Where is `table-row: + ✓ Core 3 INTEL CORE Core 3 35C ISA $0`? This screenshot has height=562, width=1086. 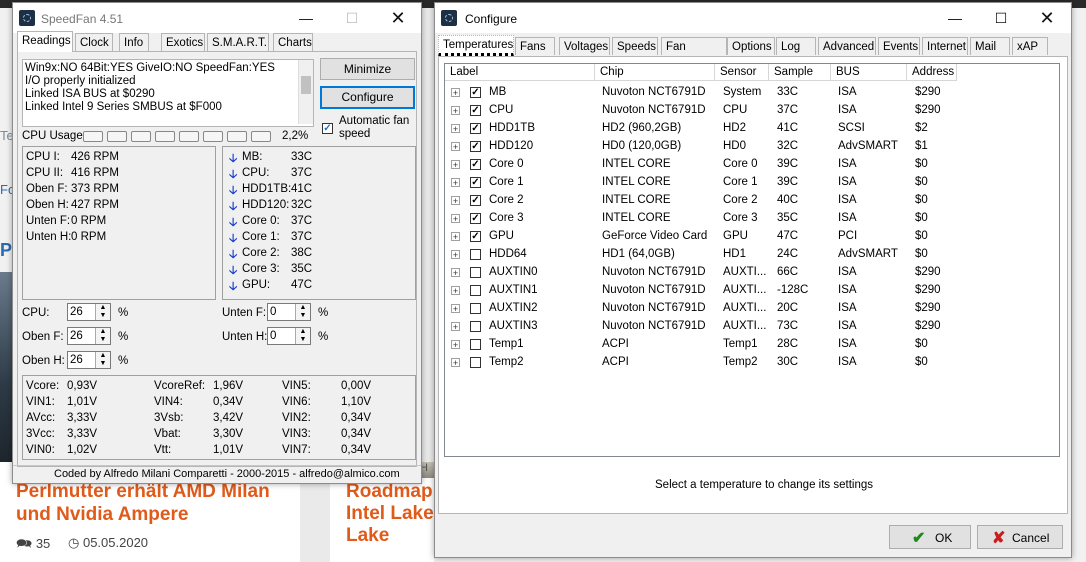
table-row: + ✓ Core 3 INTEL CORE Core 3 35C ISA $0 is located at coordinates (751, 219).